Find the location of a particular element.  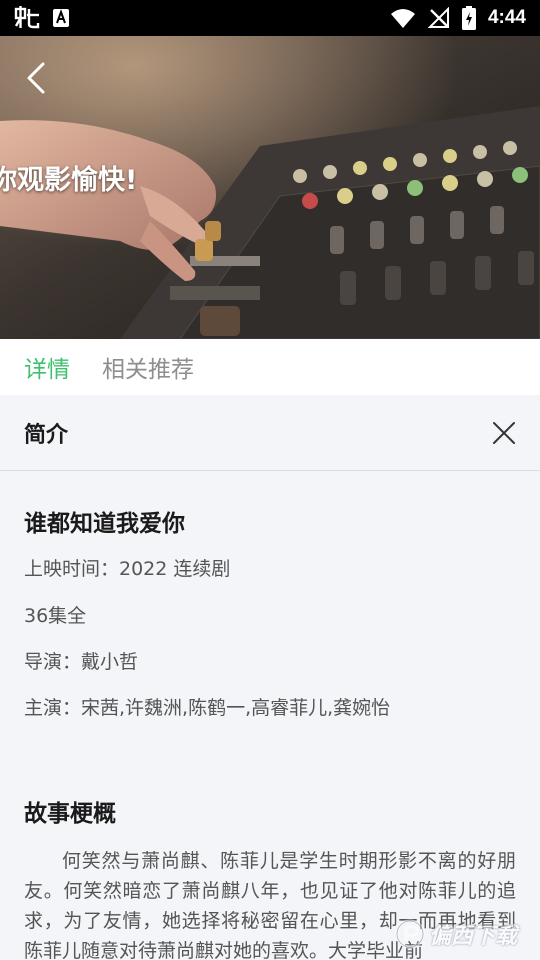

show-title: 谁都知道我爱你 is located at coordinates (104, 524).